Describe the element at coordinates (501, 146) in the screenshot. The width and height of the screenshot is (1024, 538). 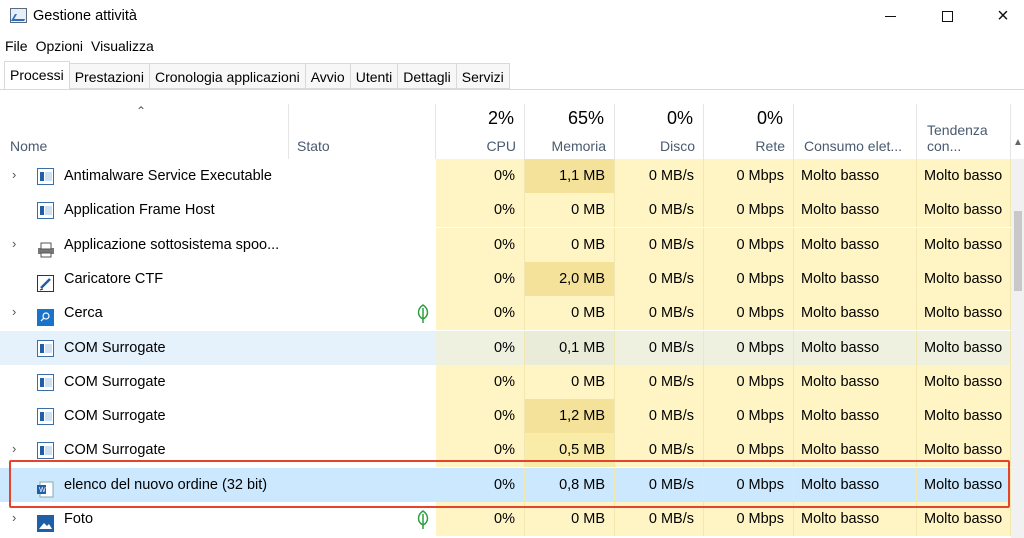
I see `column-label-cpu: CPU` at that location.